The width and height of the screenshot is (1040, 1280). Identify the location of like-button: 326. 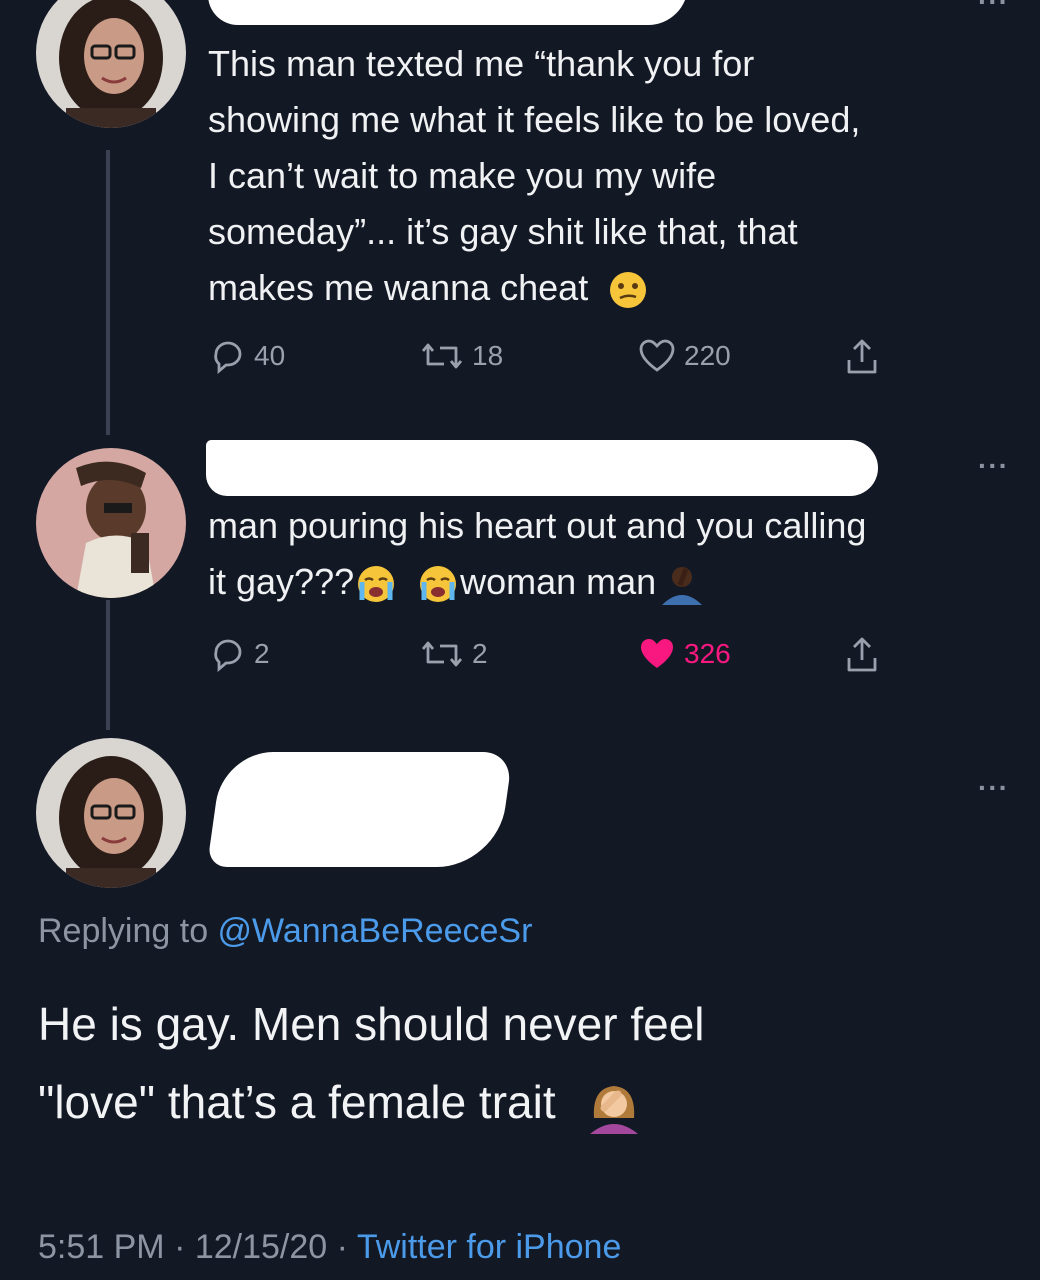
(684, 654).